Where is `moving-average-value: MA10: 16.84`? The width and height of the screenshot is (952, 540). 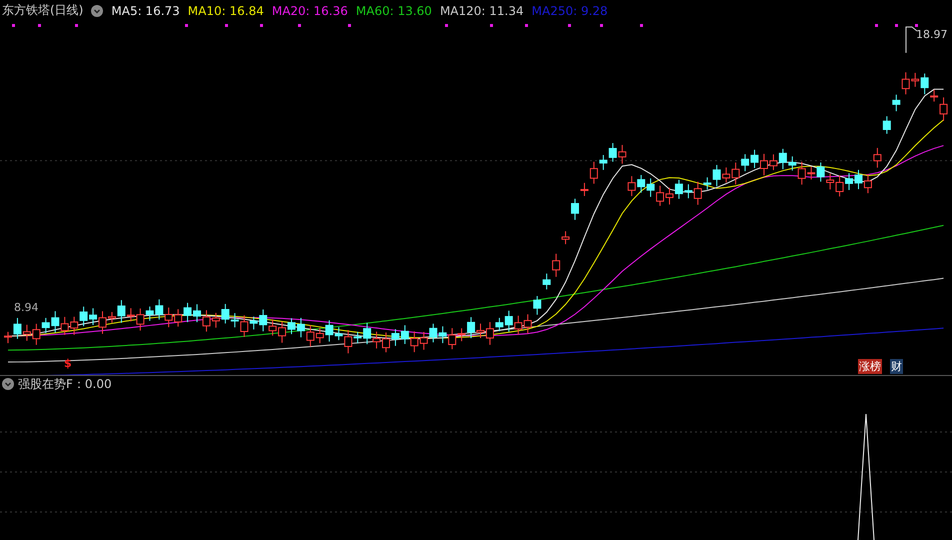 moving-average-value: MA10: 16.84 is located at coordinates (226, 11).